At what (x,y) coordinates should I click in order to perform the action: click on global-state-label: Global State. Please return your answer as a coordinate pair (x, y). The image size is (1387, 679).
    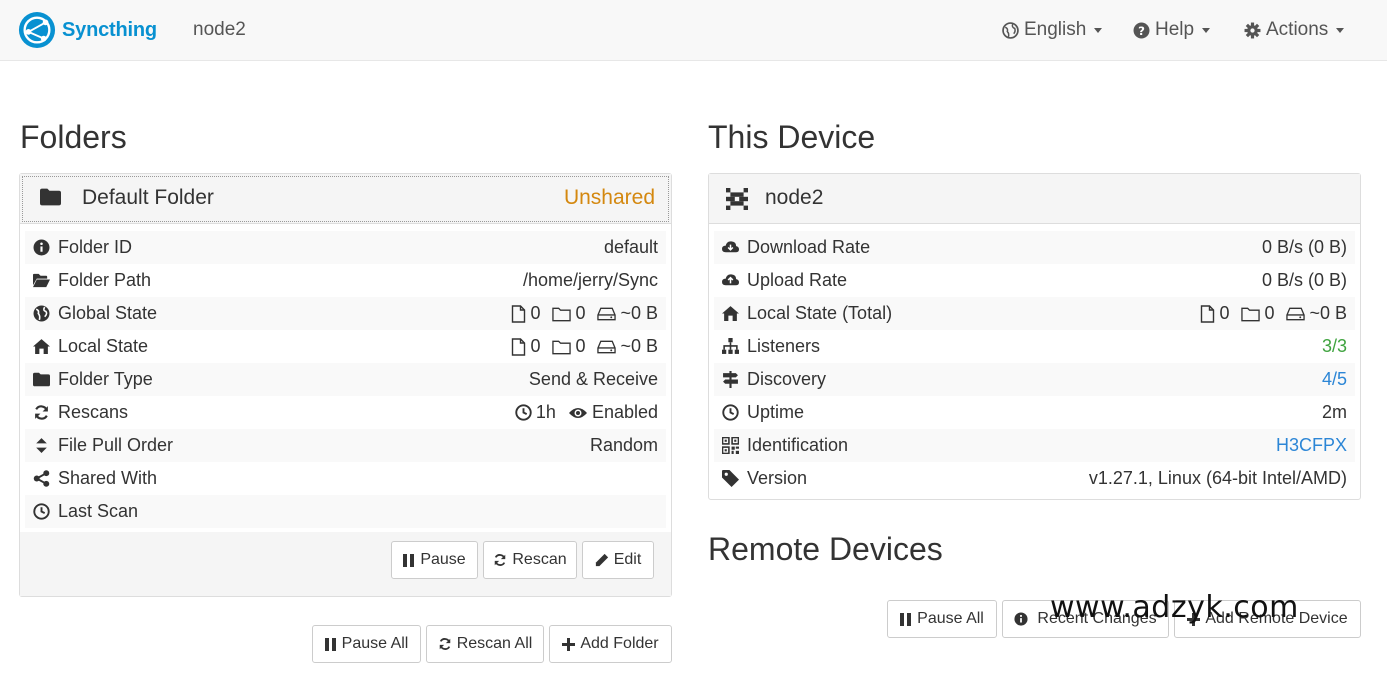
    Looking at the image, I should click on (108, 313).